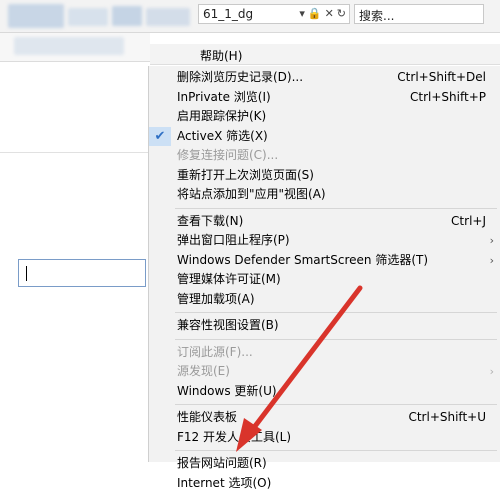 The width and height of the screenshot is (500, 493). I want to click on menu-item-label: 源发现(E), so click(203, 371).